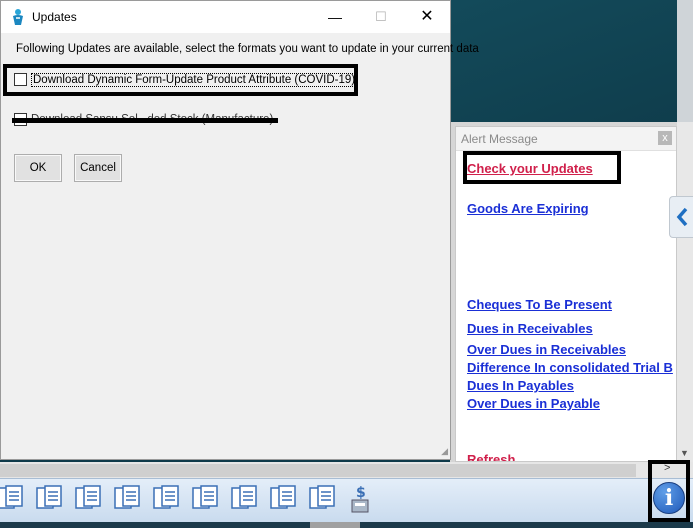 This screenshot has height=528, width=693. What do you see at coordinates (318, 470) in the screenshot?
I see `horizontal-scroll-thumb` at bounding box center [318, 470].